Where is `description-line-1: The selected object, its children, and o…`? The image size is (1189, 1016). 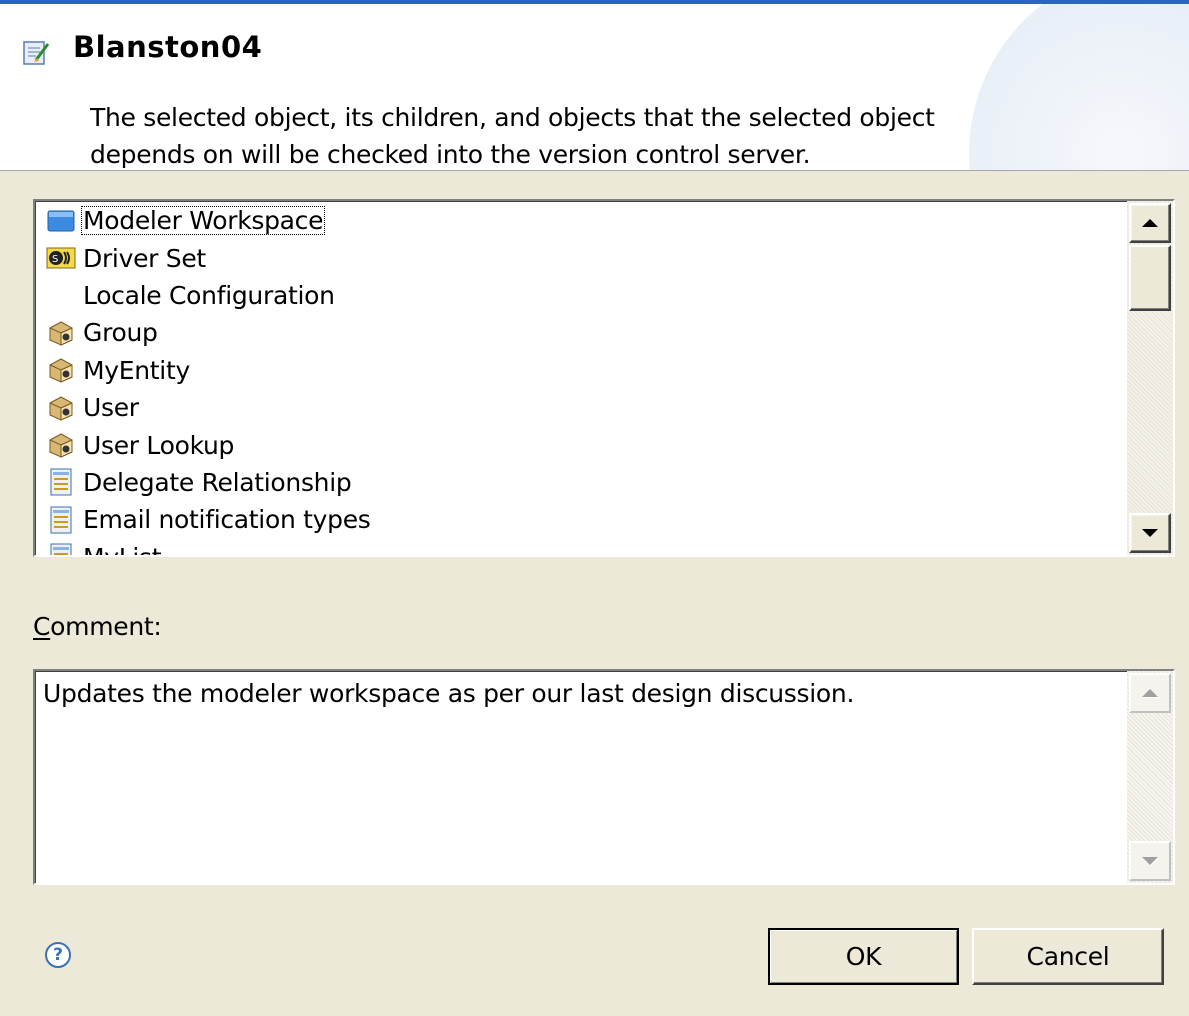 description-line-1: The selected object, its children, and o… is located at coordinates (512, 117).